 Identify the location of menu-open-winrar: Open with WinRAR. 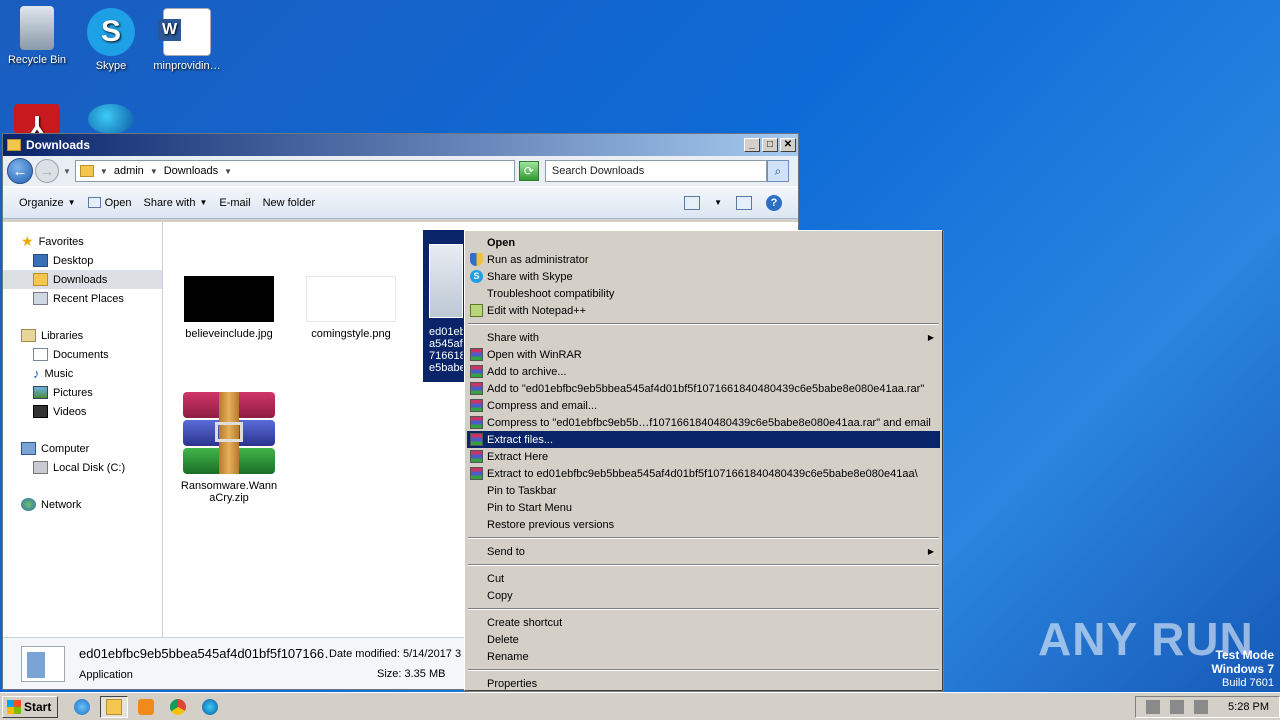
(703, 354).